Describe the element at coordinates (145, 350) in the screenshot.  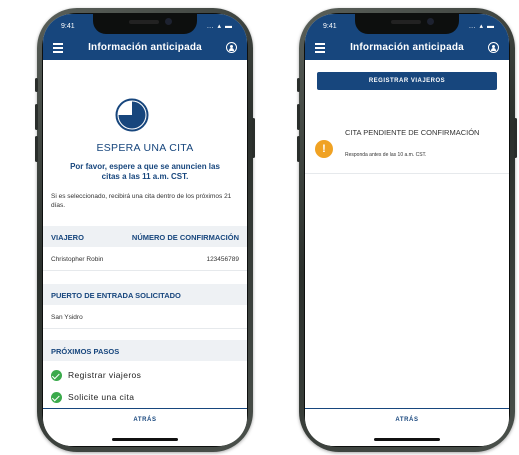
I see `next-steps-header: PRÓXIMOS PASOS` at that location.